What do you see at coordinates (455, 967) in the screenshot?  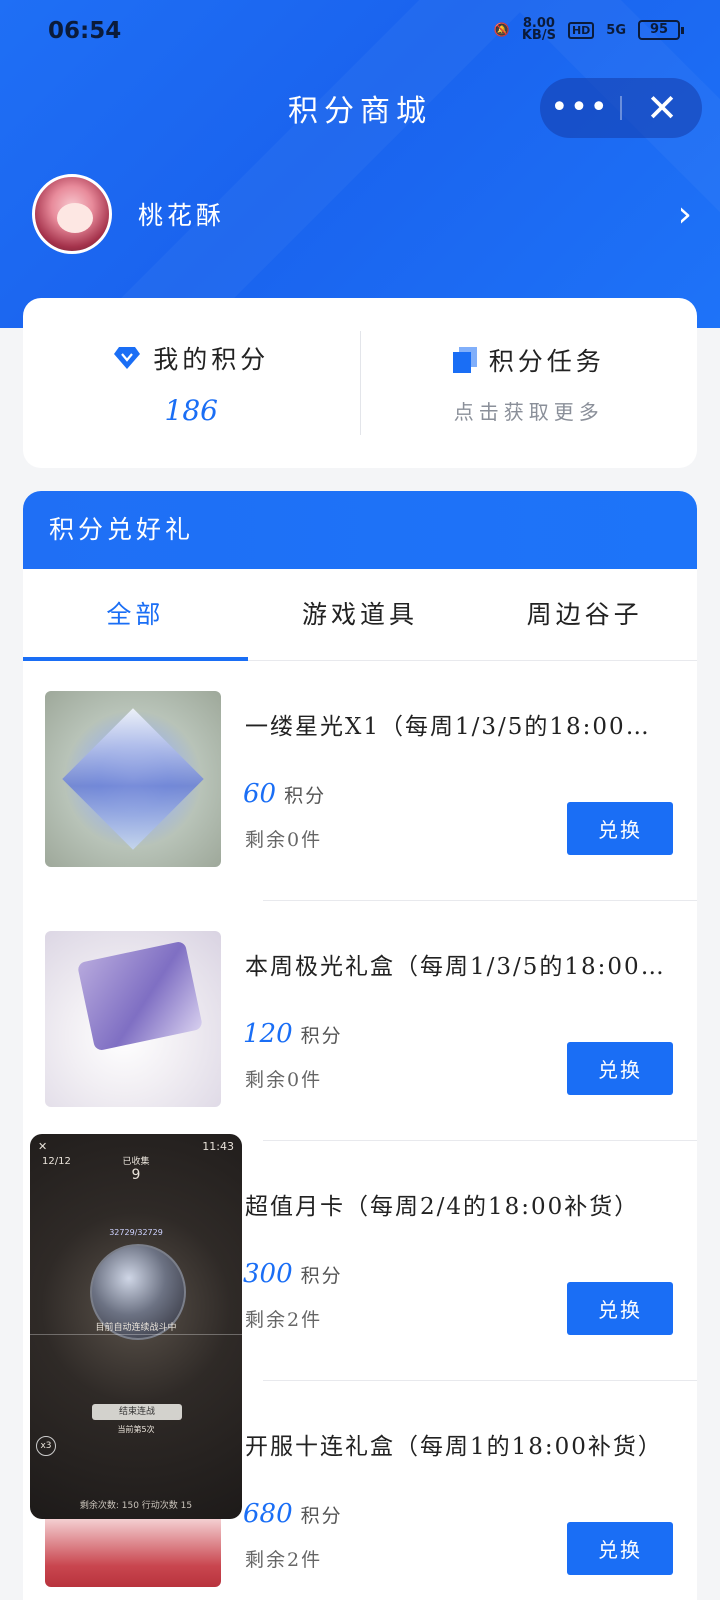 I see `product-title: 本周极光礼盒（每周1/3/5的18:00补货）` at bounding box center [455, 967].